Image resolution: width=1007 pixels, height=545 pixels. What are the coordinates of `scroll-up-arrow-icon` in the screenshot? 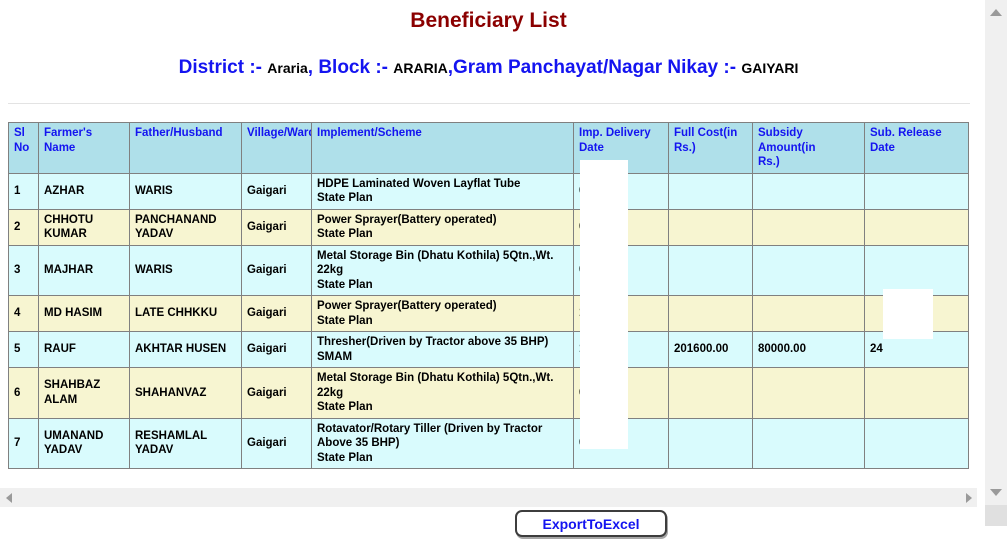 It's located at (996, 12).